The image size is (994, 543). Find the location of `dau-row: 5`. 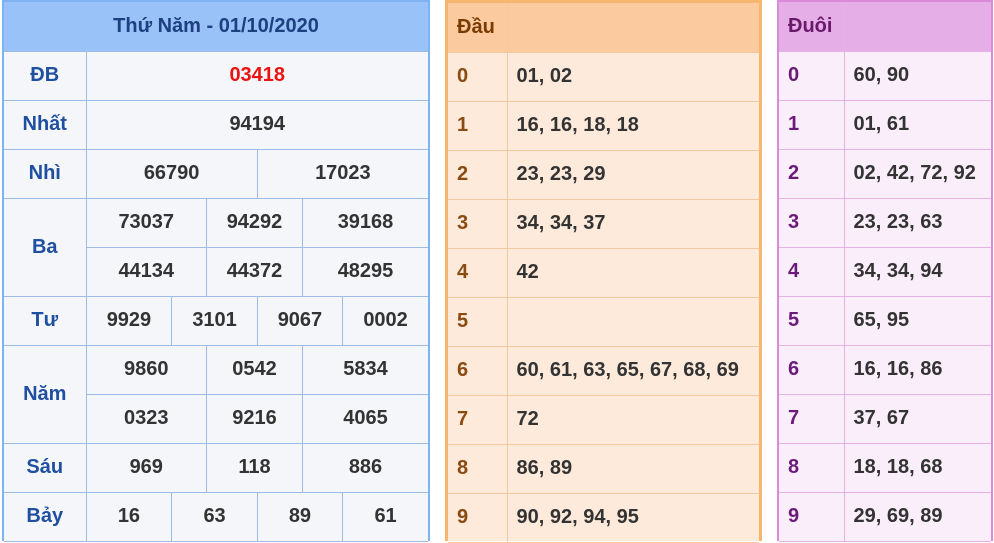

dau-row: 5 is located at coordinates (603, 322).